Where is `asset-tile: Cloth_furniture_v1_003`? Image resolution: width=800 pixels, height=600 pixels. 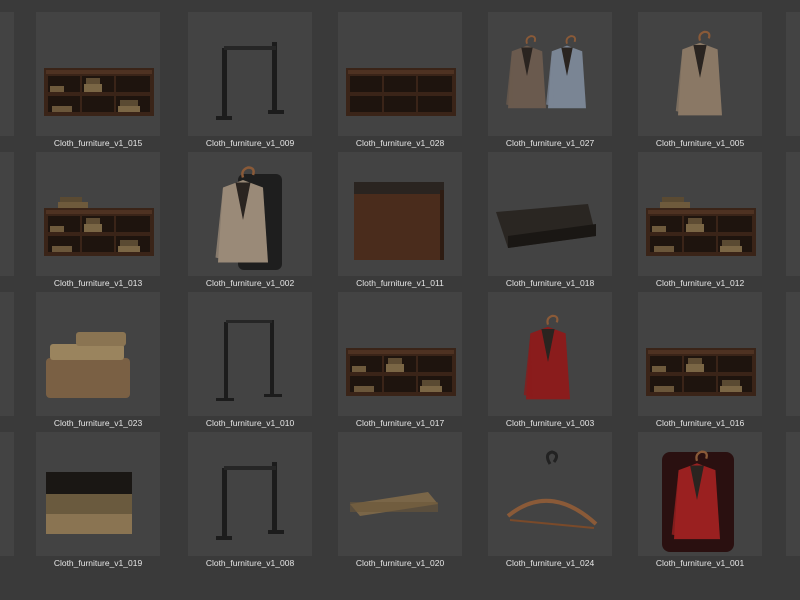
asset-tile: Cloth_furniture_v1_003 is located at coordinates (550, 362).